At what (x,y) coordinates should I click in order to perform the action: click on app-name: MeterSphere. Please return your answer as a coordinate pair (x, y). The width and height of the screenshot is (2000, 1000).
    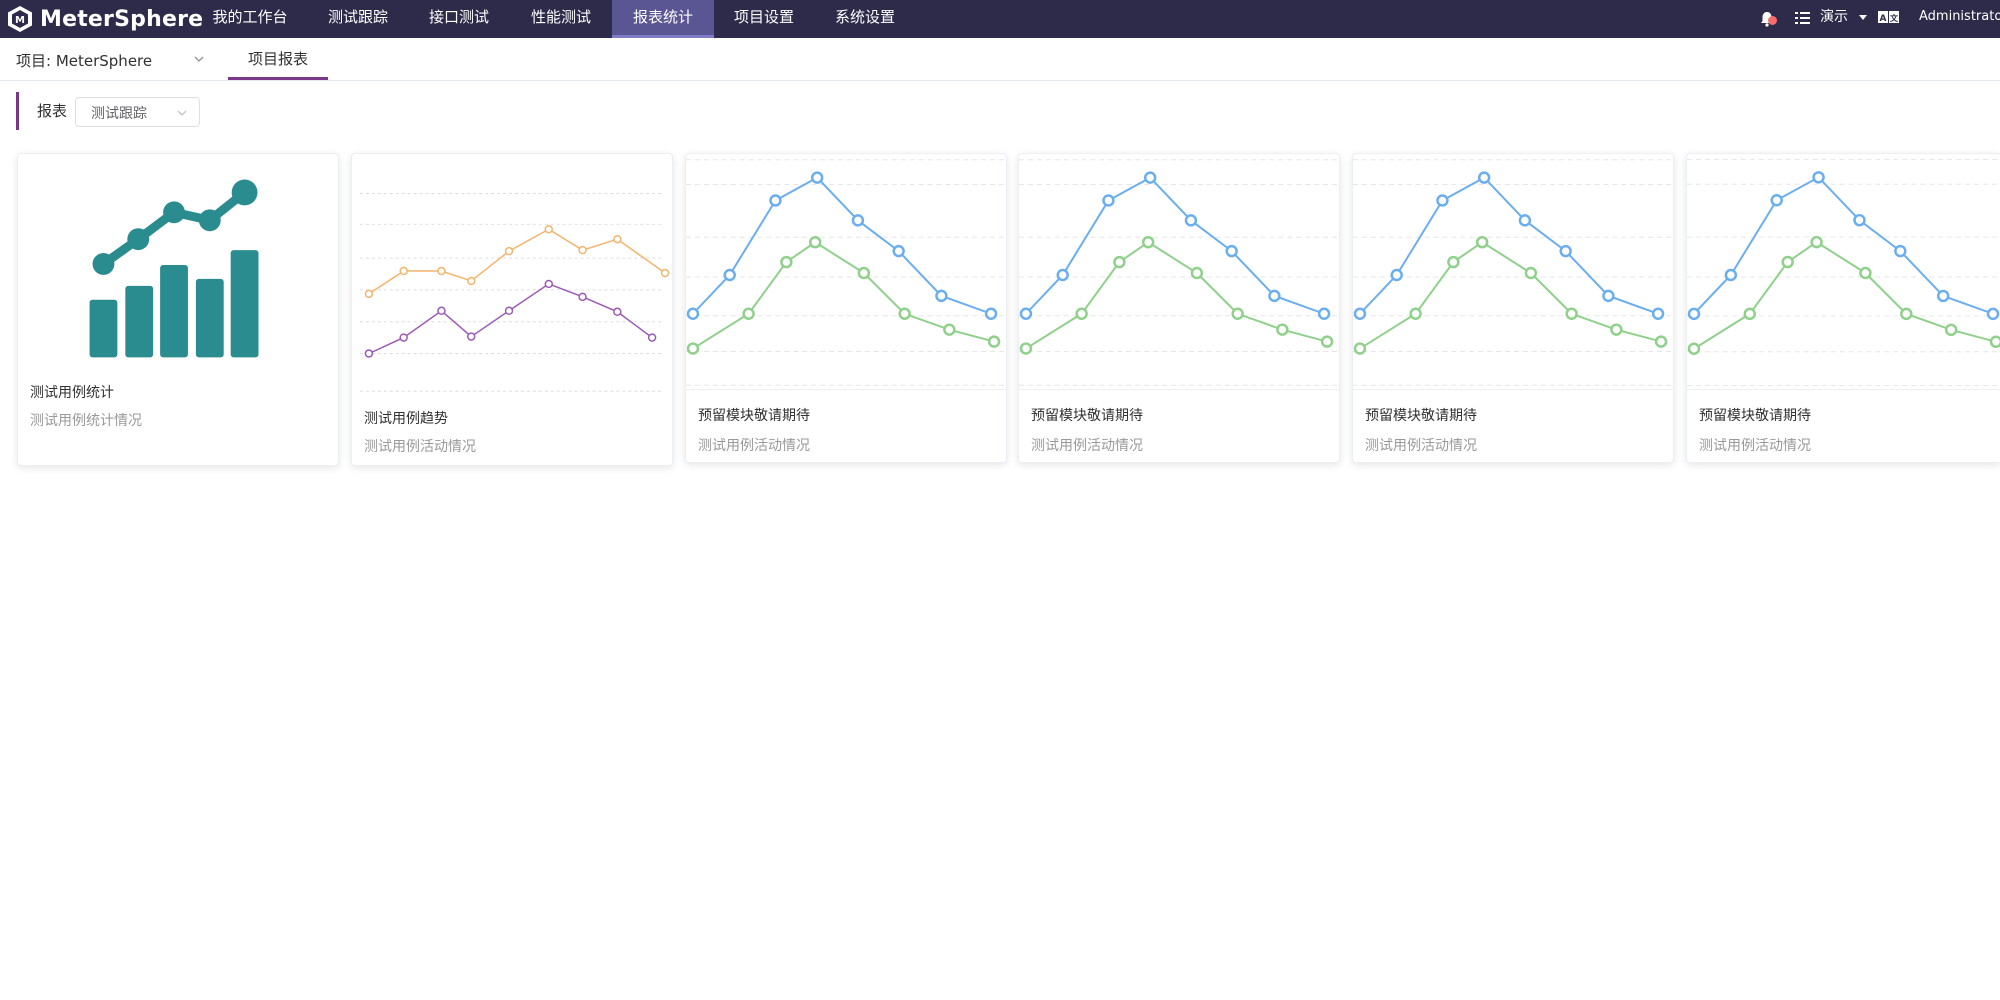
    Looking at the image, I should click on (122, 19).